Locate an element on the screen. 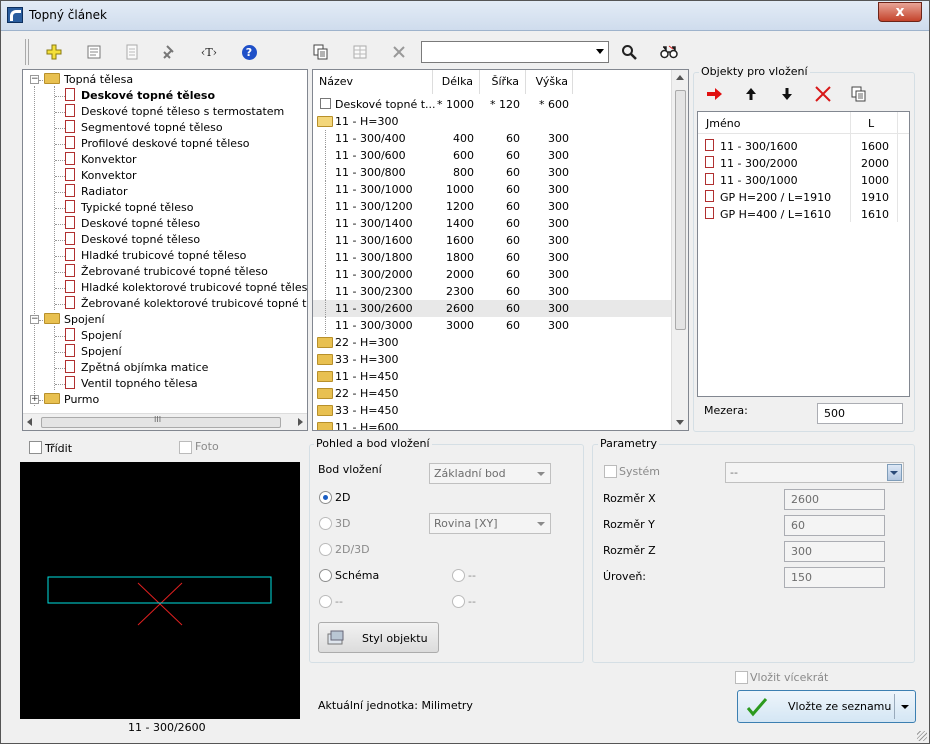 The width and height of the screenshot is (930, 744). table-row: 11 - 300/600 600 60 300 is located at coordinates (493, 155).